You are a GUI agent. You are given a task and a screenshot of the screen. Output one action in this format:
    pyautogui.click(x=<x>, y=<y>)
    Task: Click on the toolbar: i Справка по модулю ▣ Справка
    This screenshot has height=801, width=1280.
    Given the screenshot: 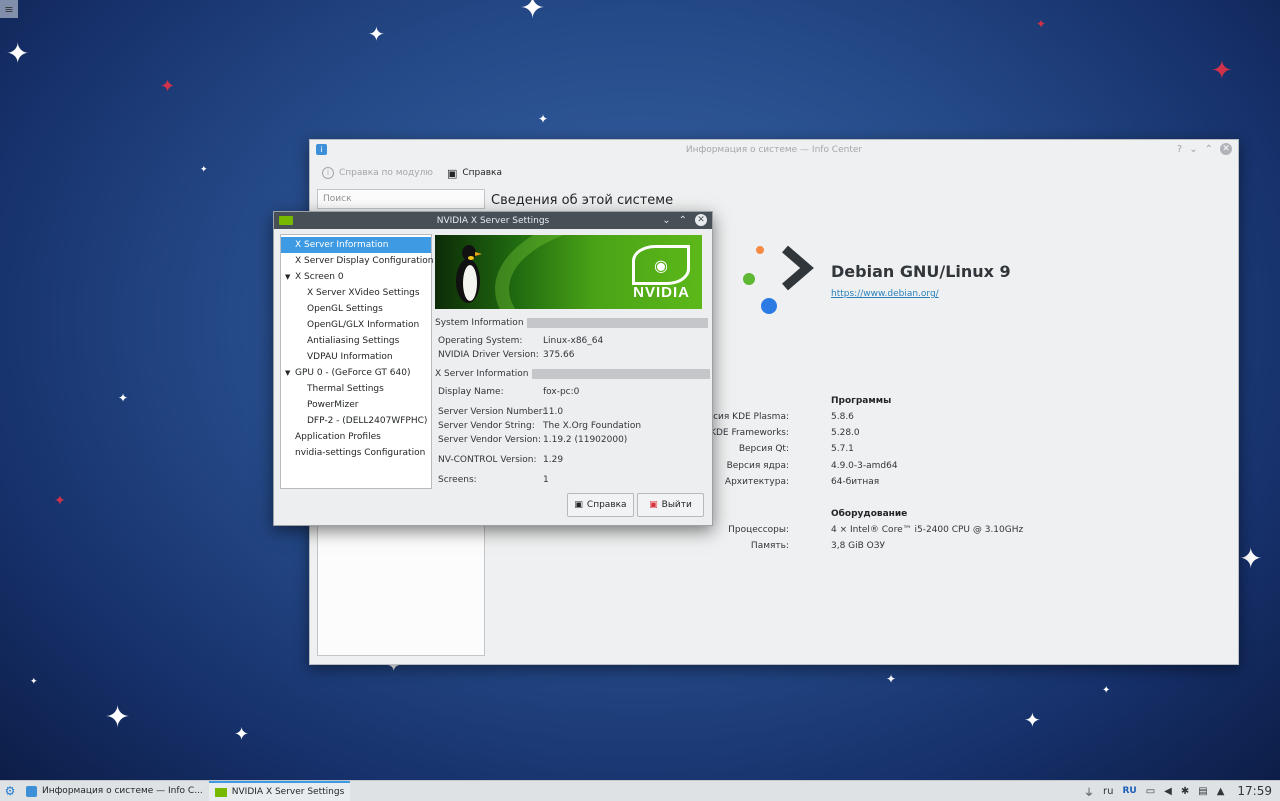 What is the action you would take?
    pyautogui.click(x=774, y=173)
    